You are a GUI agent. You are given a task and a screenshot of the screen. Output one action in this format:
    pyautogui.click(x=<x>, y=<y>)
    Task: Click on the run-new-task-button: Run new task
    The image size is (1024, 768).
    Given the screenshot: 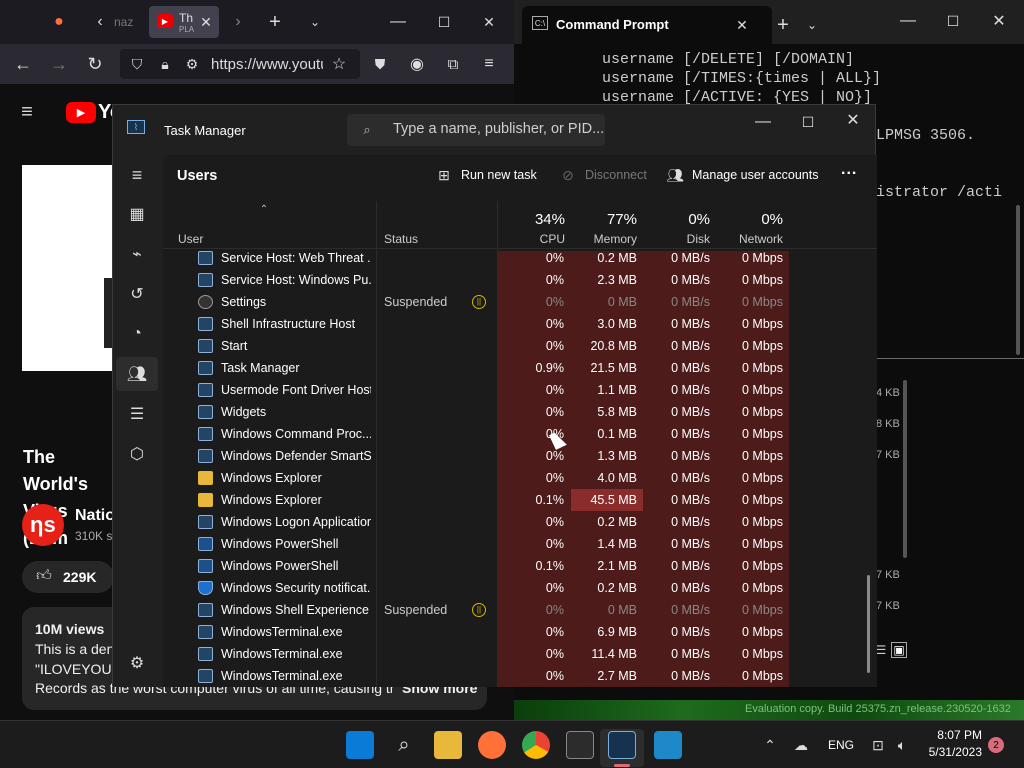 What is the action you would take?
    pyautogui.click(x=499, y=175)
    